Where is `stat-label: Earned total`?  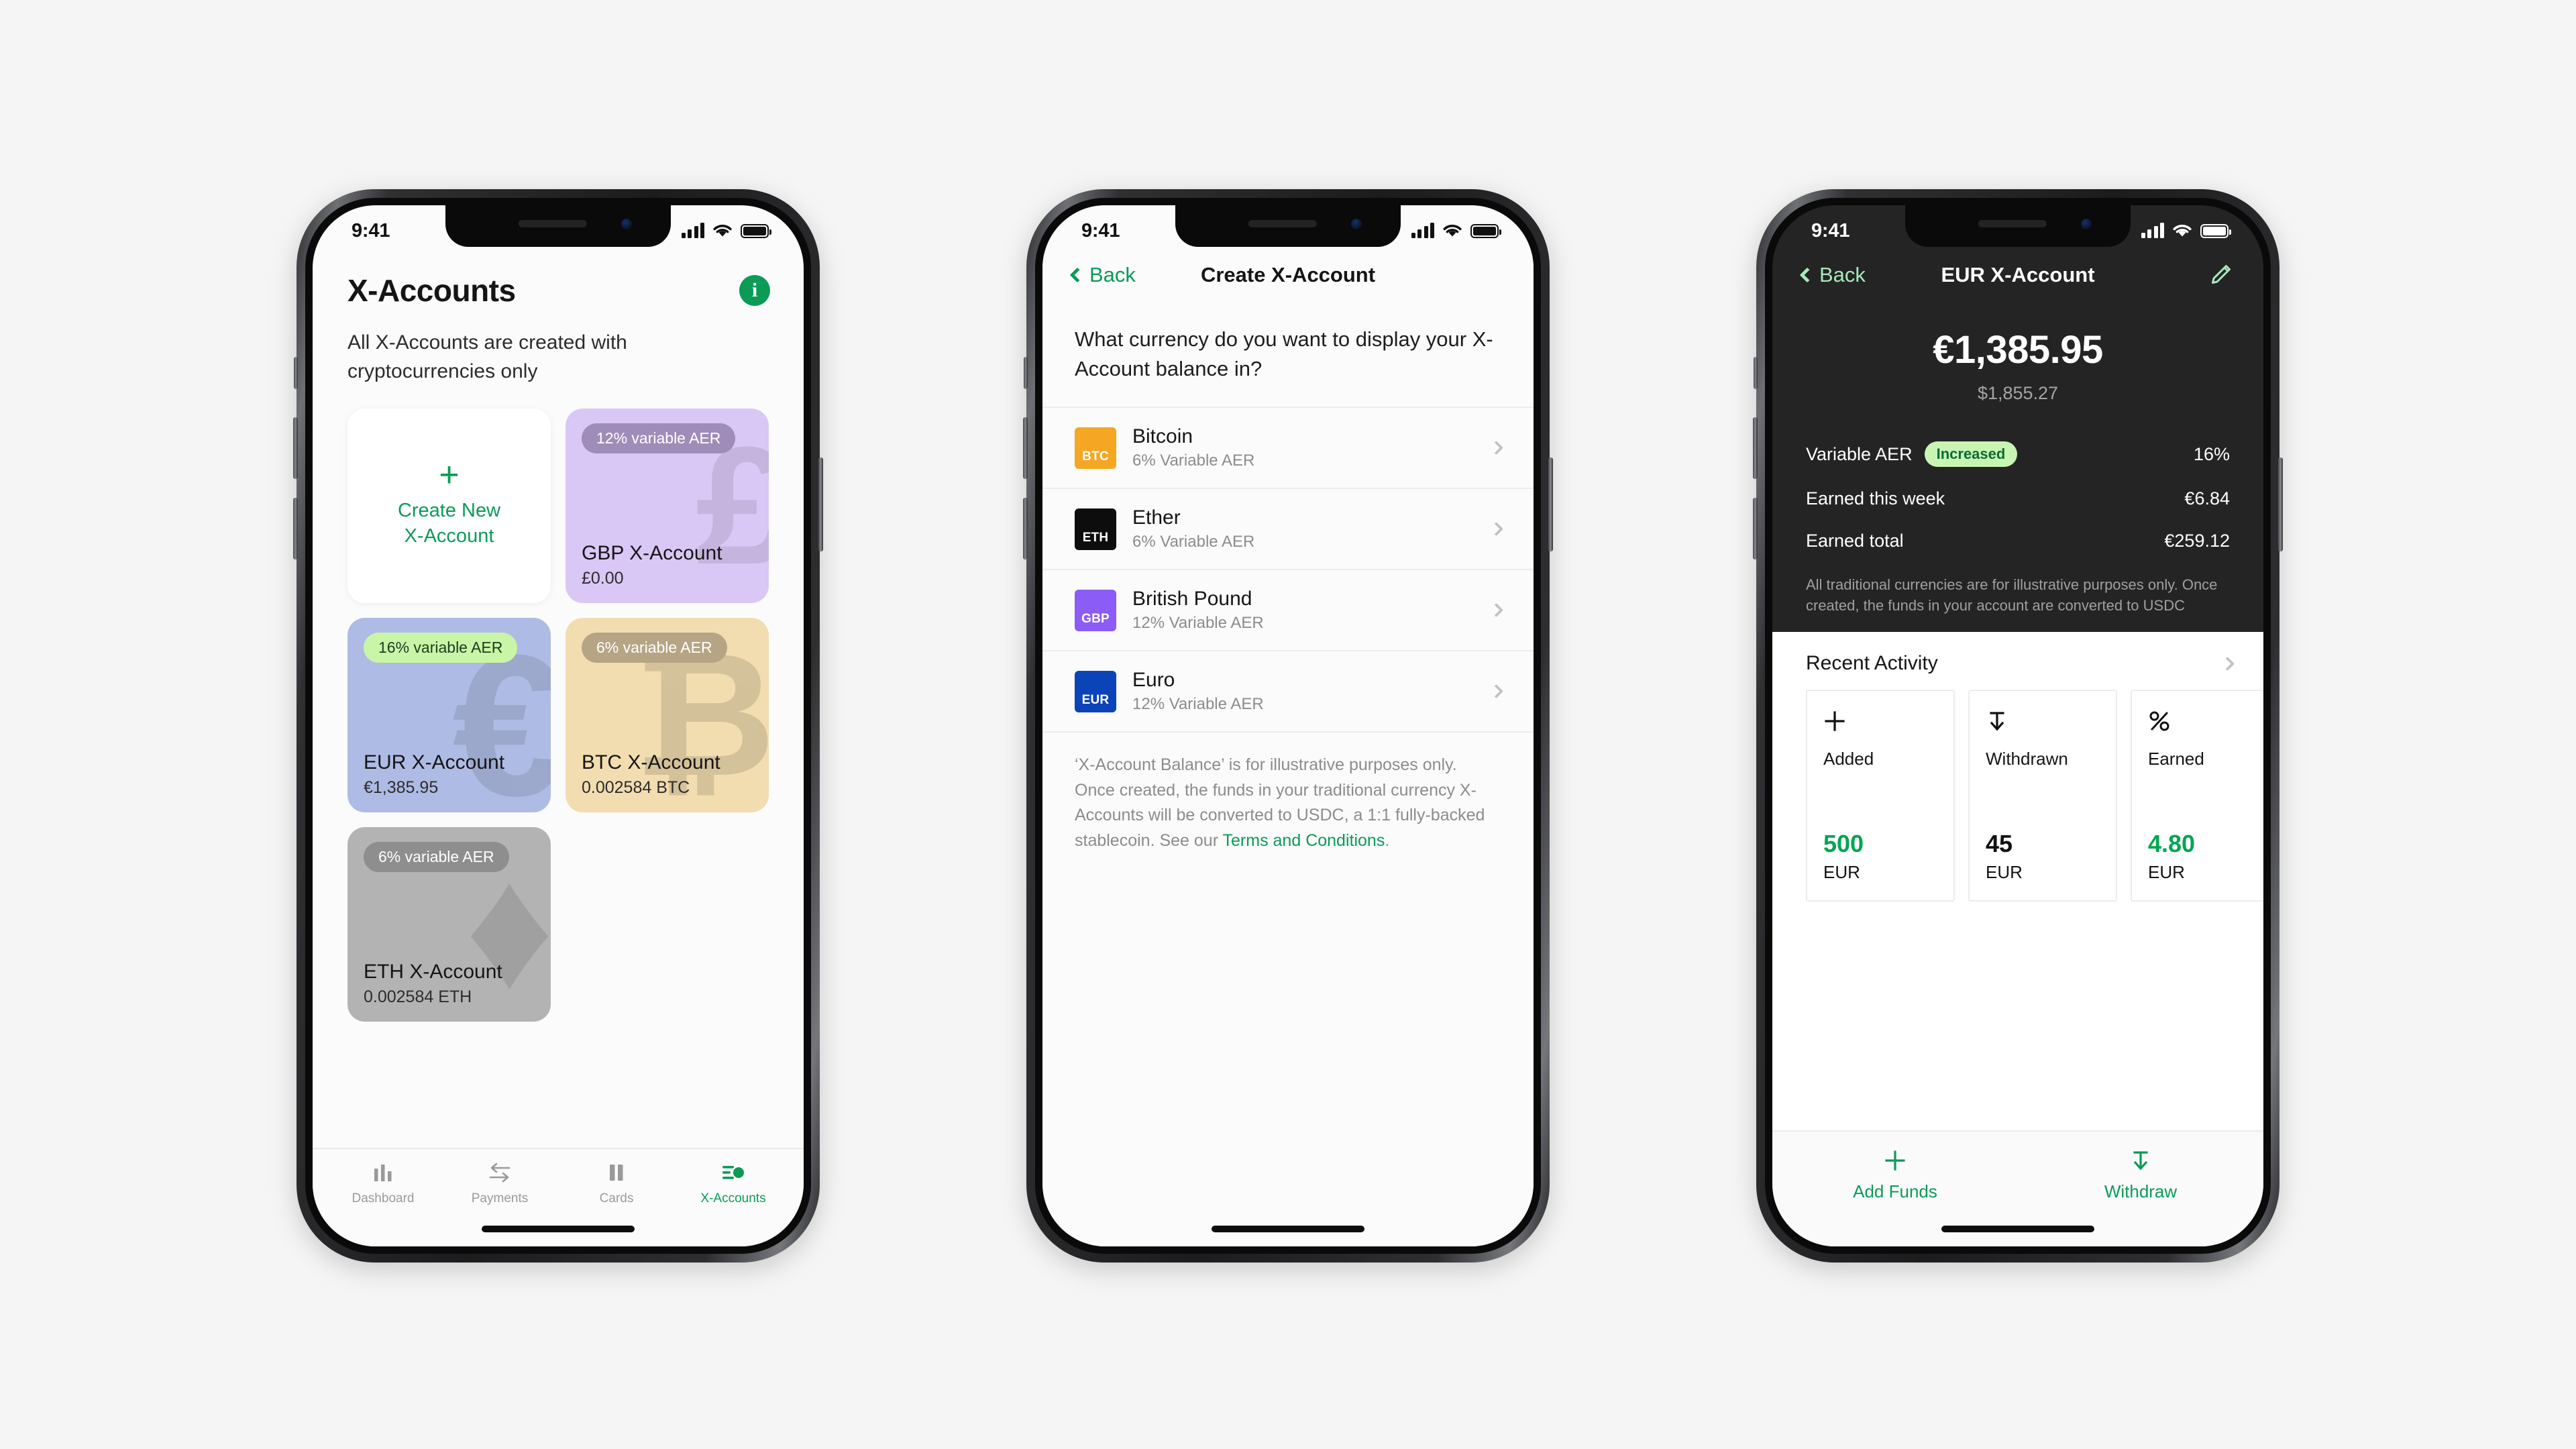
stat-label: Earned total is located at coordinates (1855, 541).